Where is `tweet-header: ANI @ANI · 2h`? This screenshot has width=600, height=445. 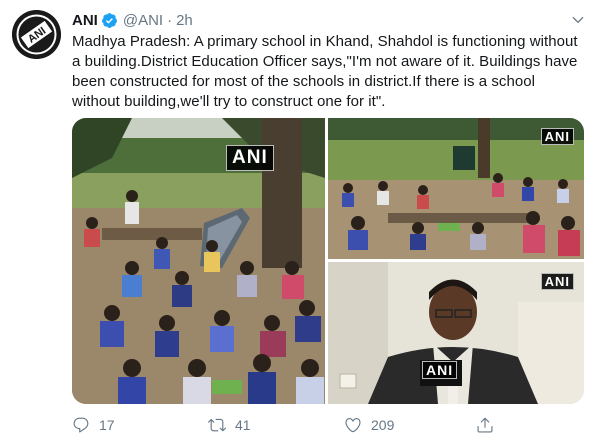
tweet-header: ANI @ANI · 2h is located at coordinates (132, 20).